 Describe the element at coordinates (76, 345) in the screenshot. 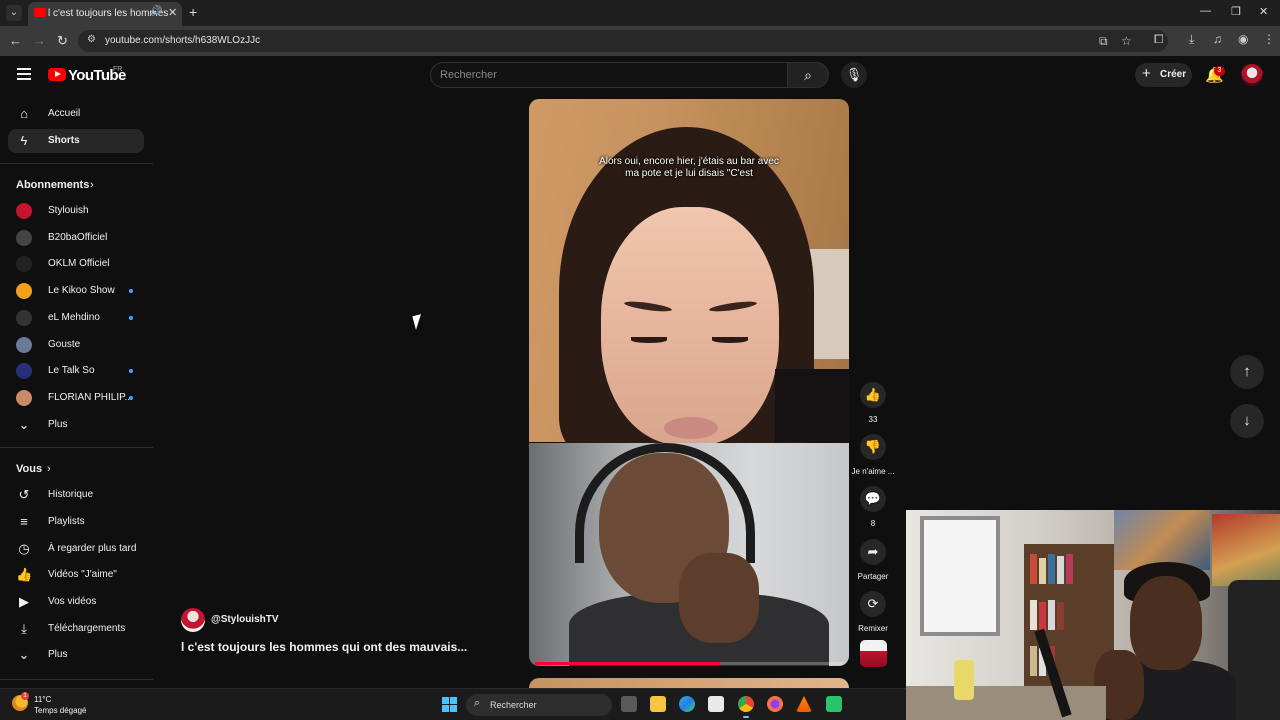

I see `sidebar-subscription-item: Gouste` at that location.